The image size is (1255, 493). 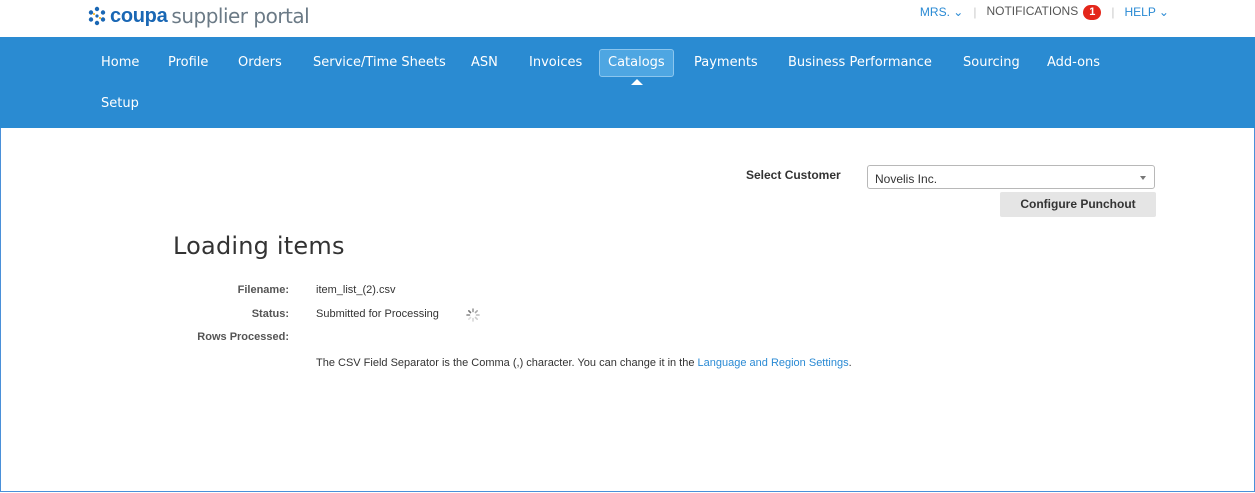 What do you see at coordinates (139, 15) in the screenshot?
I see `brand-name: coupa` at bounding box center [139, 15].